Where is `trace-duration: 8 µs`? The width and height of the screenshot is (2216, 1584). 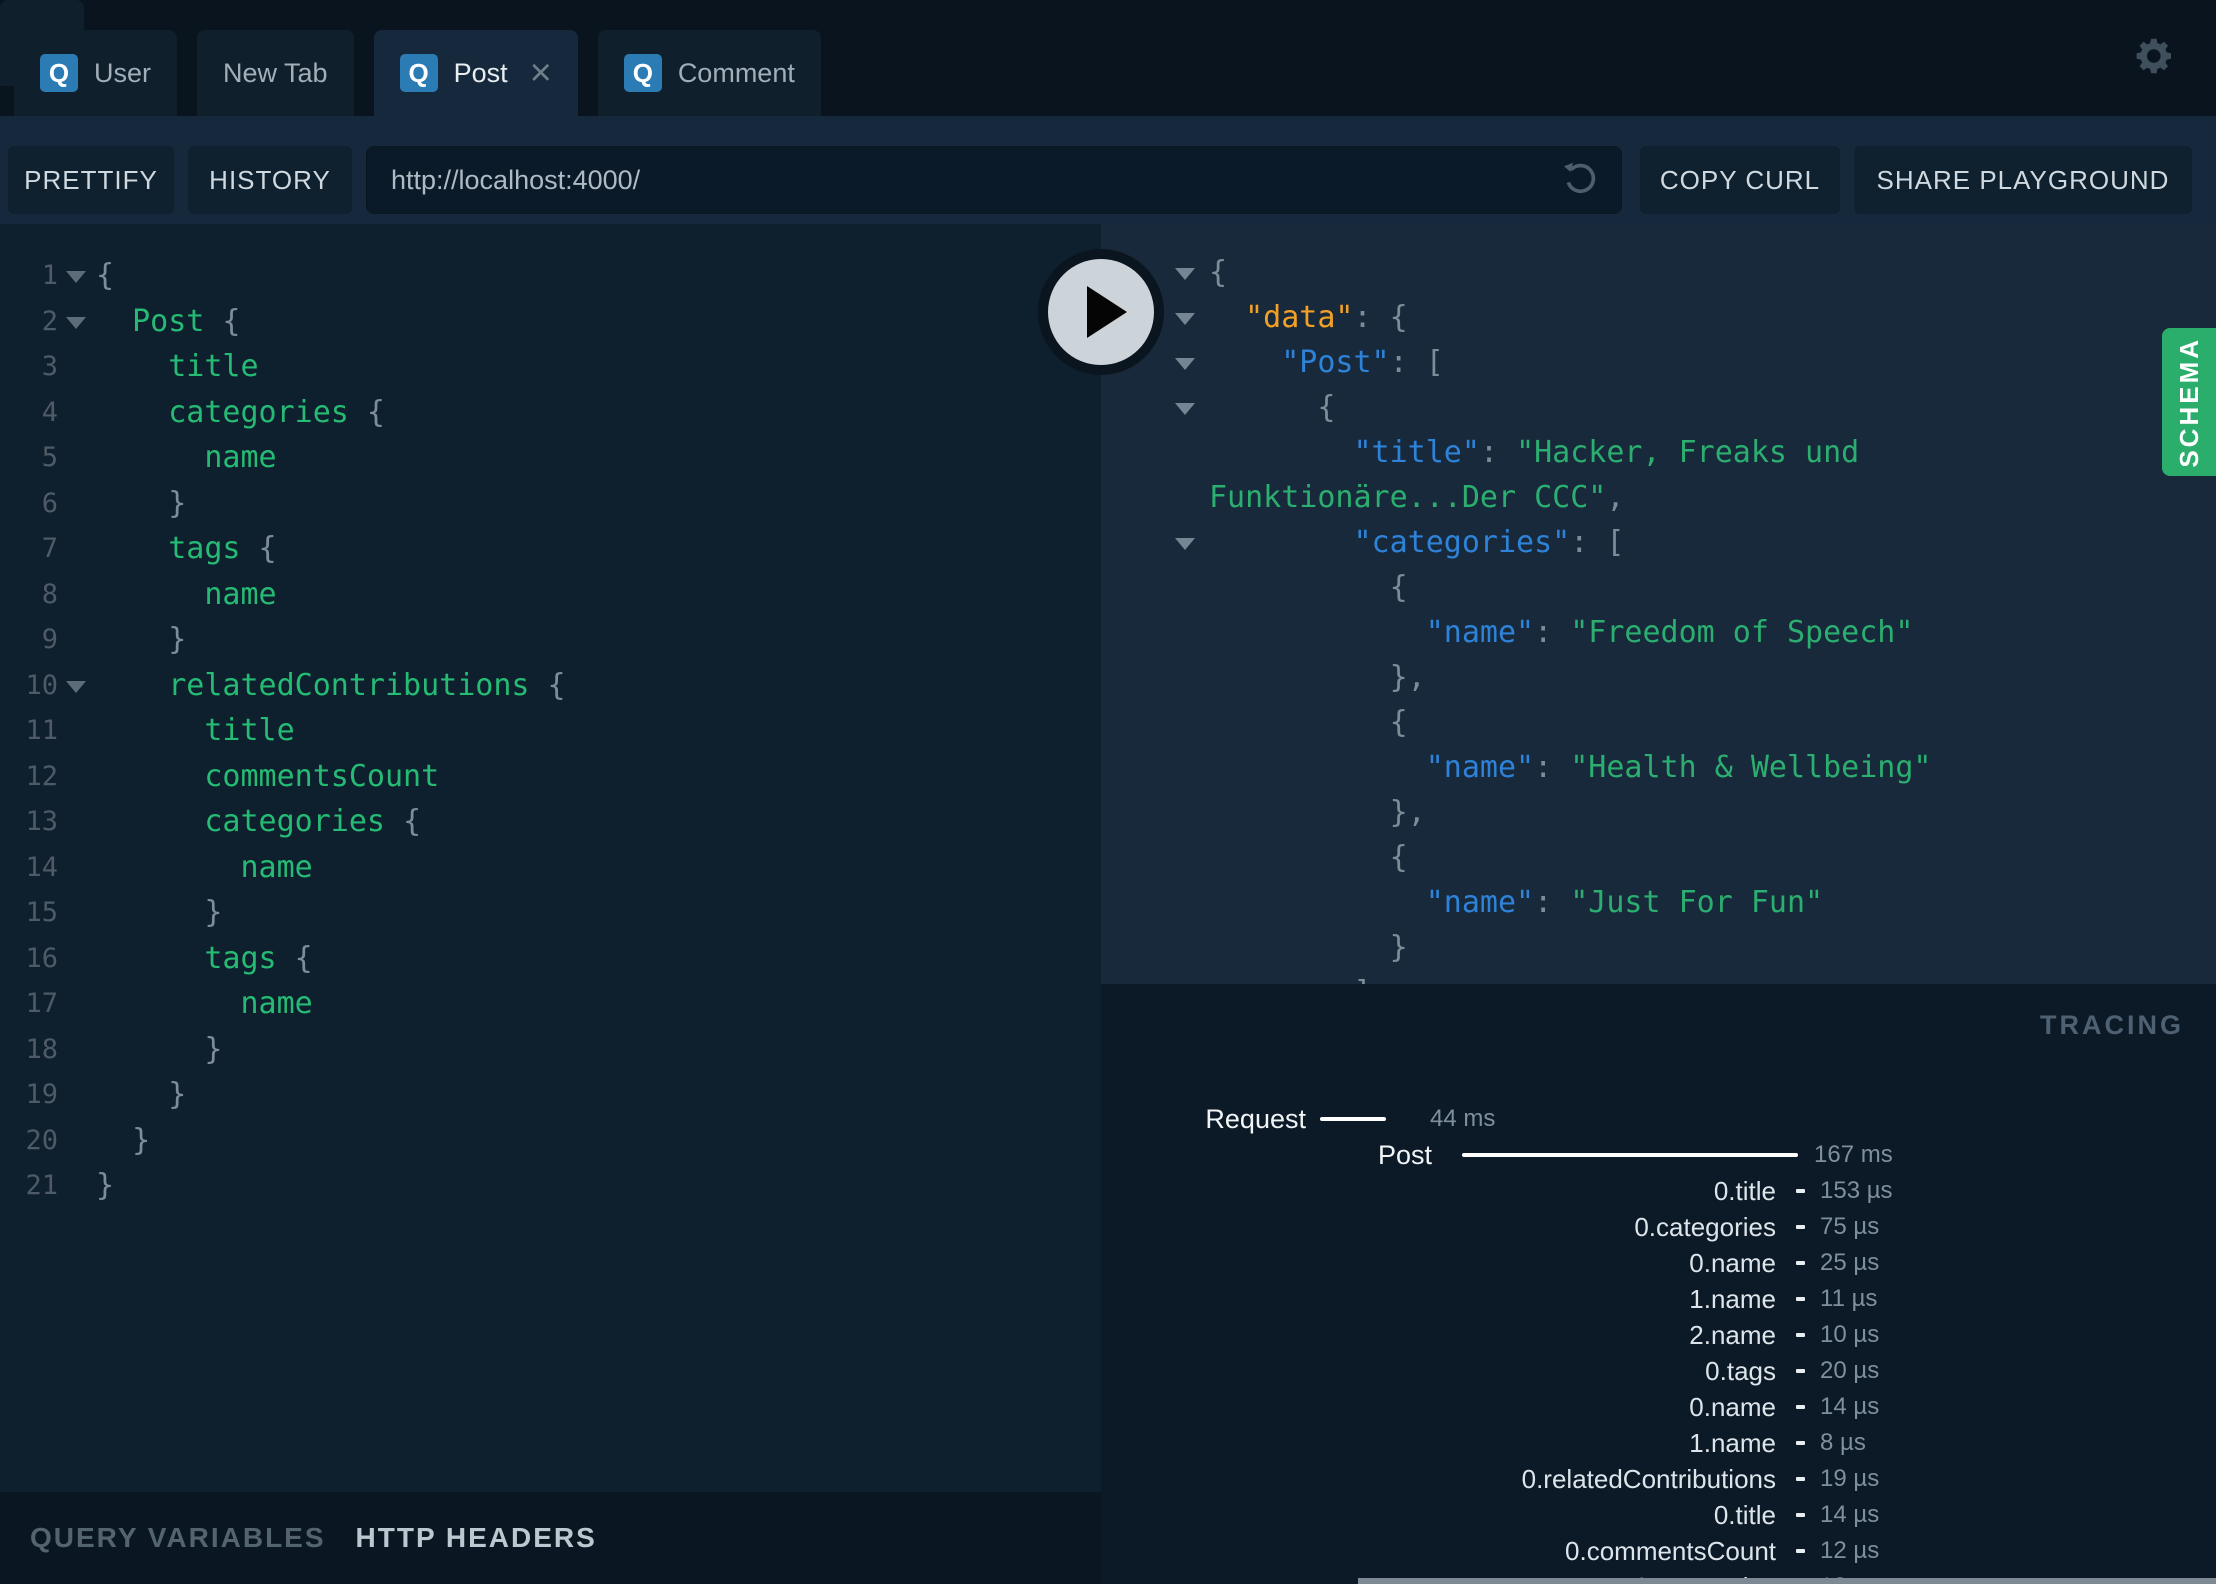 trace-duration: 8 µs is located at coordinates (1843, 1442).